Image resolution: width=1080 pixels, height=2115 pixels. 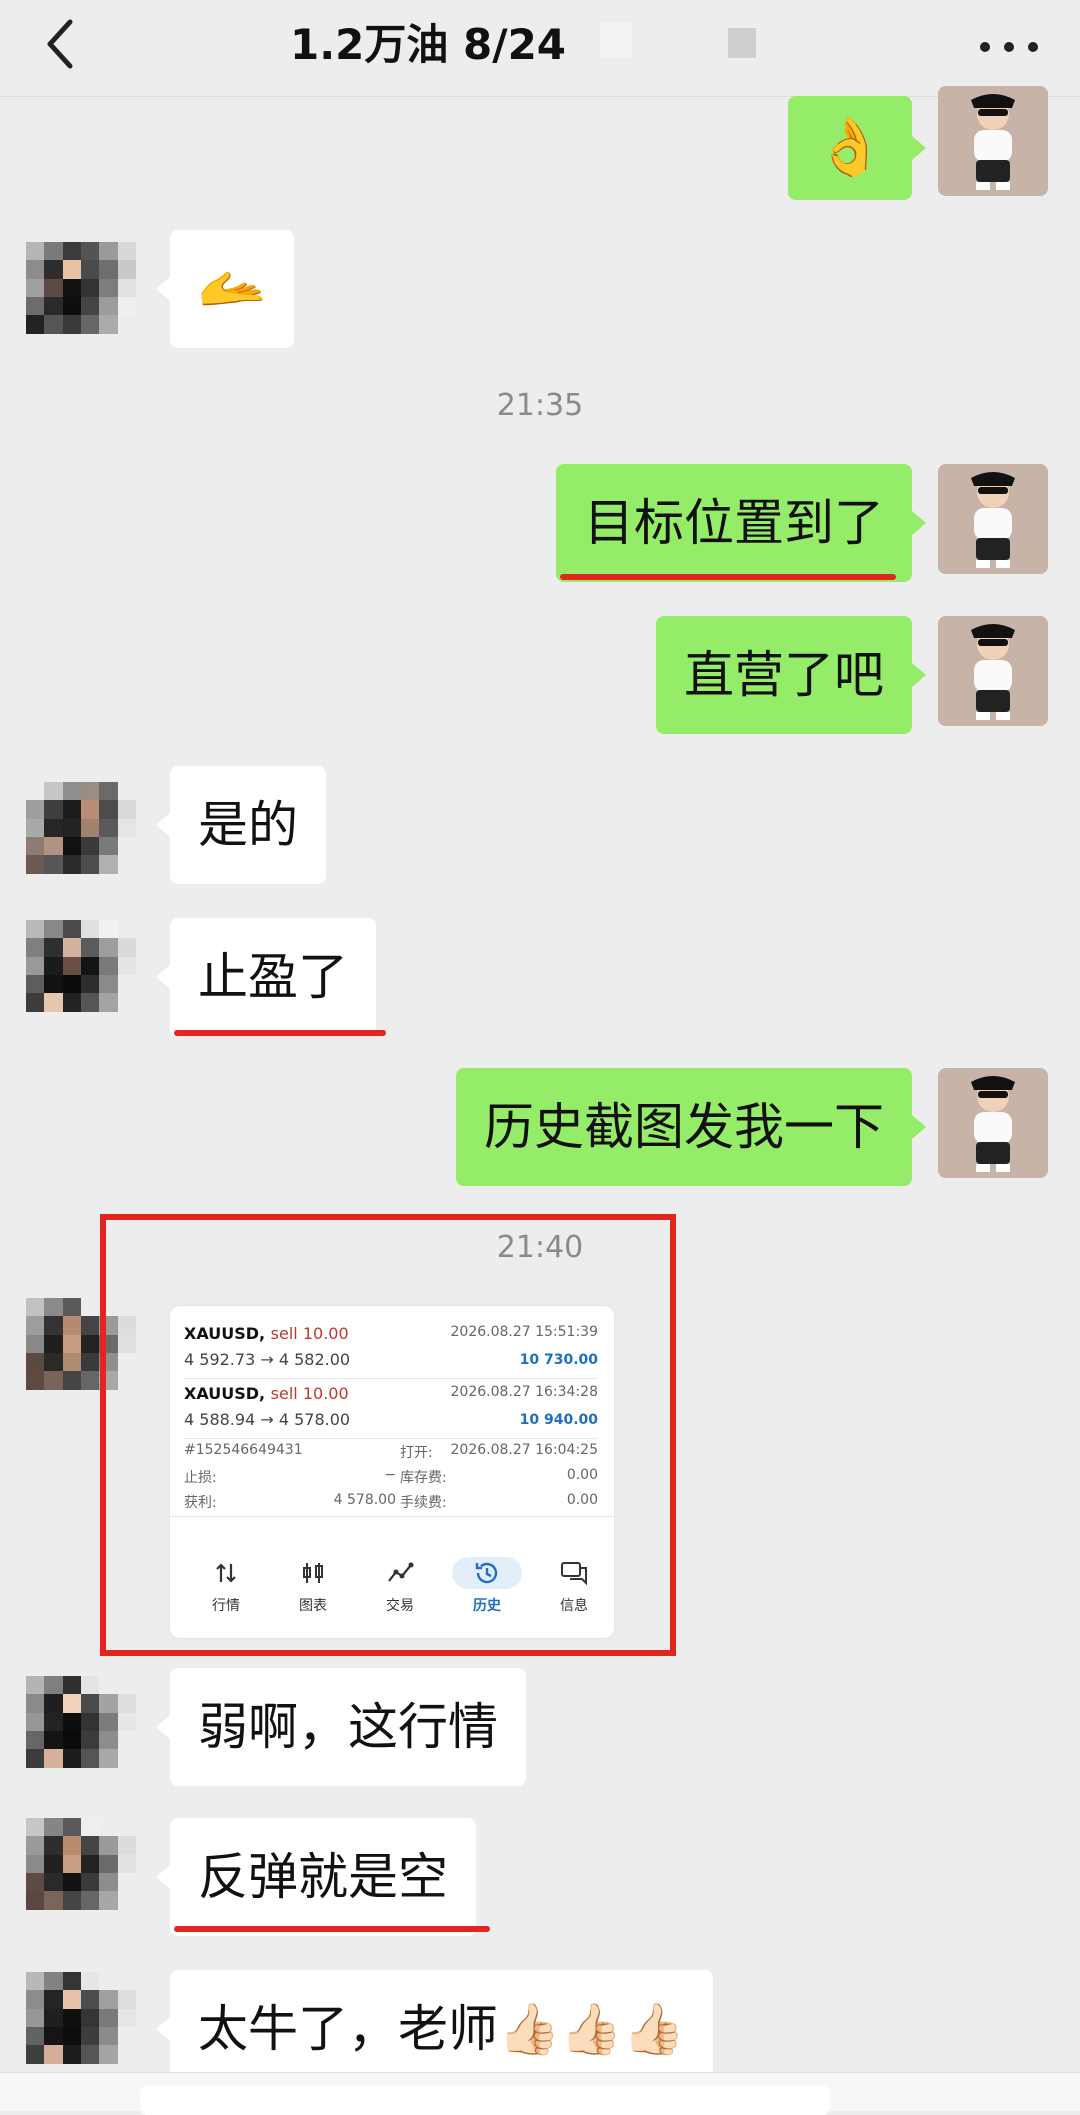 What do you see at coordinates (784, 675) in the screenshot?
I see `message-text: 直营了吧` at bounding box center [784, 675].